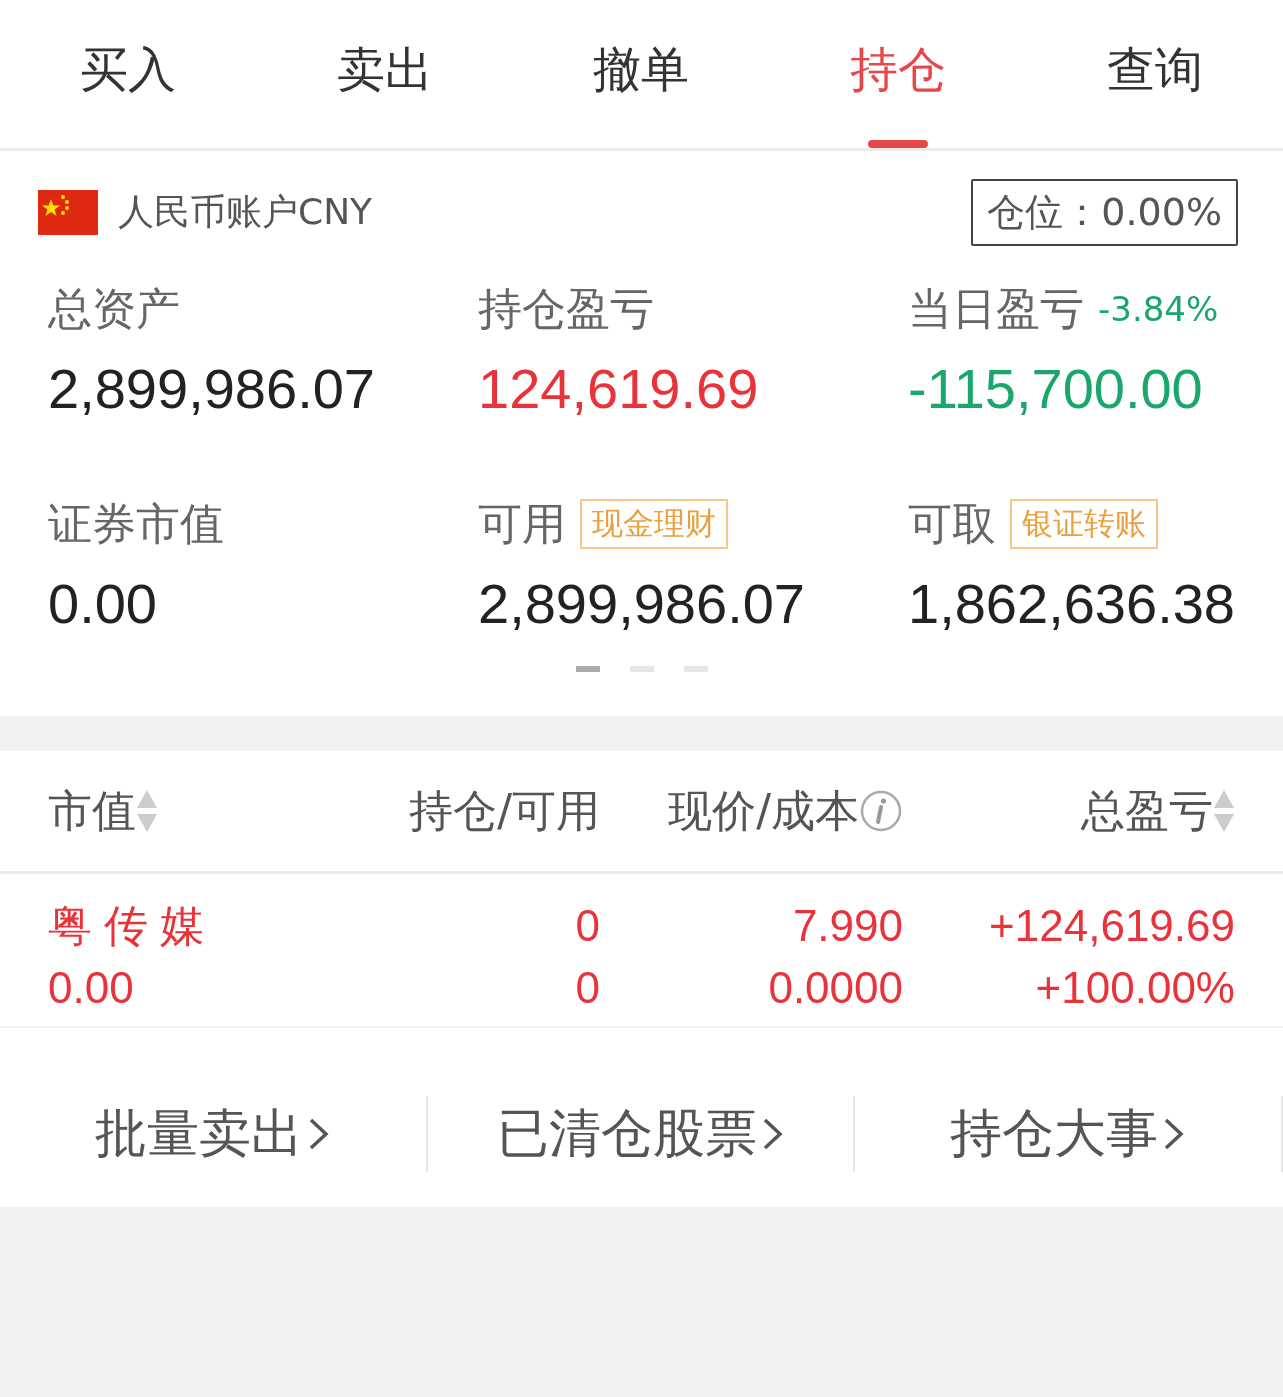 Image resolution: width=1283 pixels, height=1397 pixels. I want to click on tab: 卖出, so click(385, 74).